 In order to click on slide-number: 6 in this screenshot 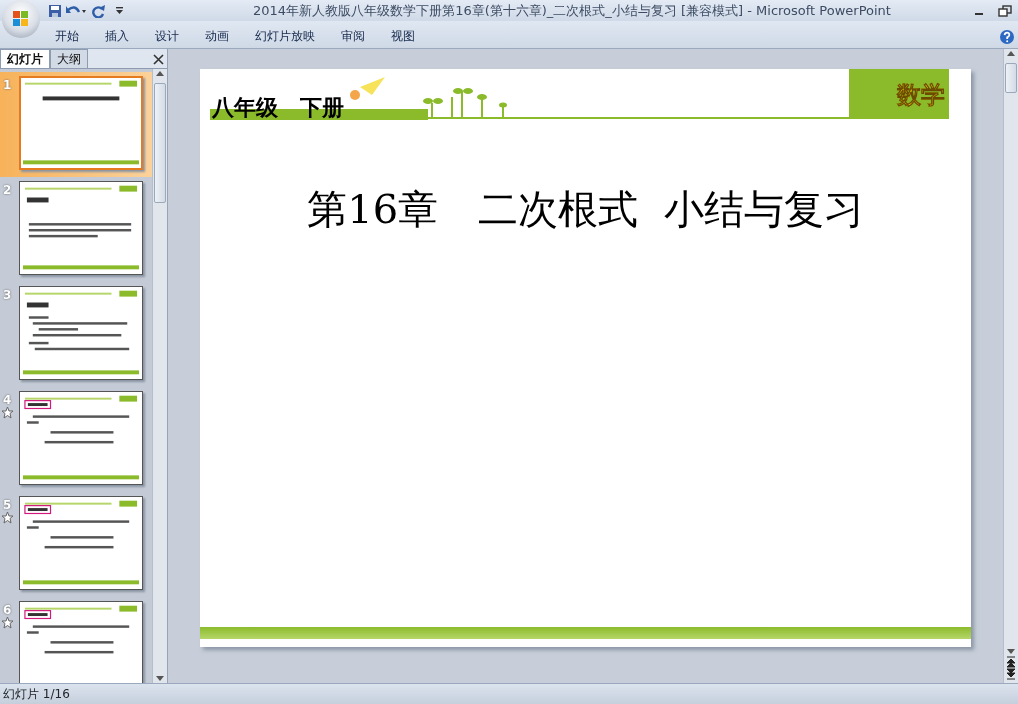, I will do `click(7, 610)`.